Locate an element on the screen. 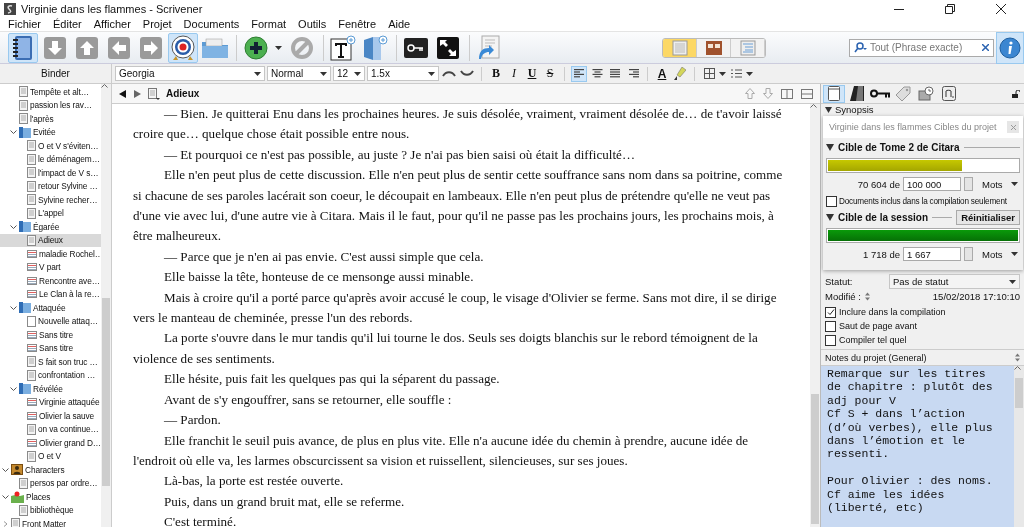 The image size is (1024, 527). notes-text: Remarque sur les titres de chapitre : plutôt des adj pour V Cf S + dans l’action (d’où verbes), elle plus dans l’émotion et le ressenti. Pour Olivier : des noms. Cf aime les idées (liberté, etc) is located at coordinates (917, 446).